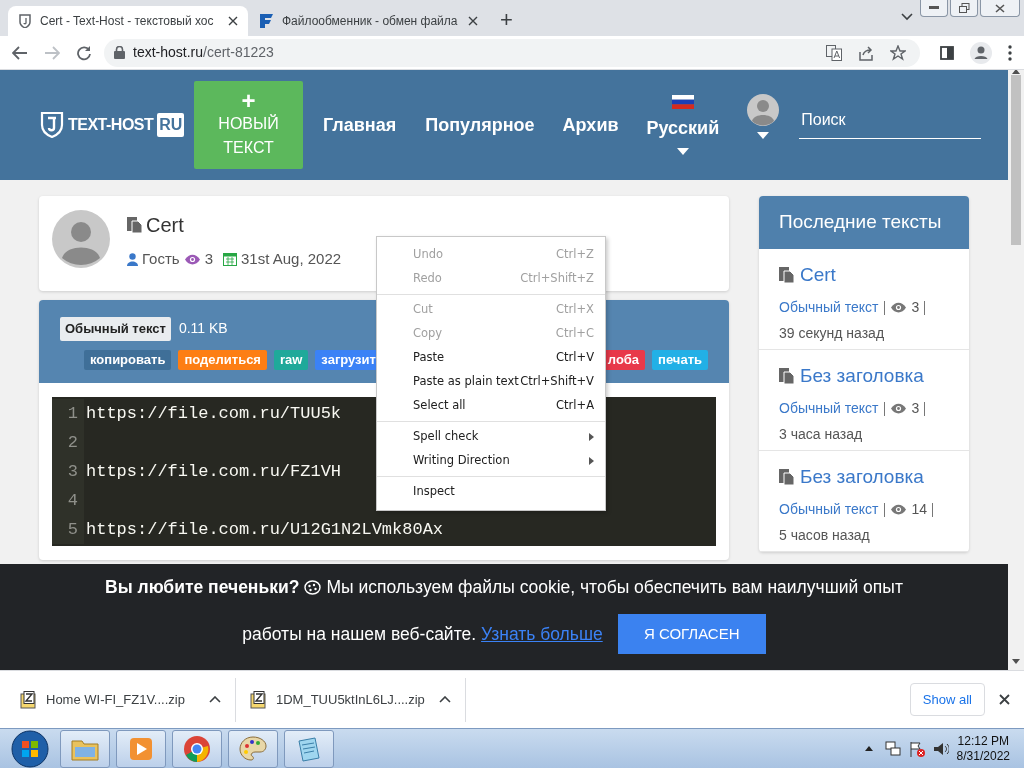 This screenshot has height=768, width=1024. What do you see at coordinates (491, 461) in the screenshot?
I see `menu-item: Writing Direction` at bounding box center [491, 461].